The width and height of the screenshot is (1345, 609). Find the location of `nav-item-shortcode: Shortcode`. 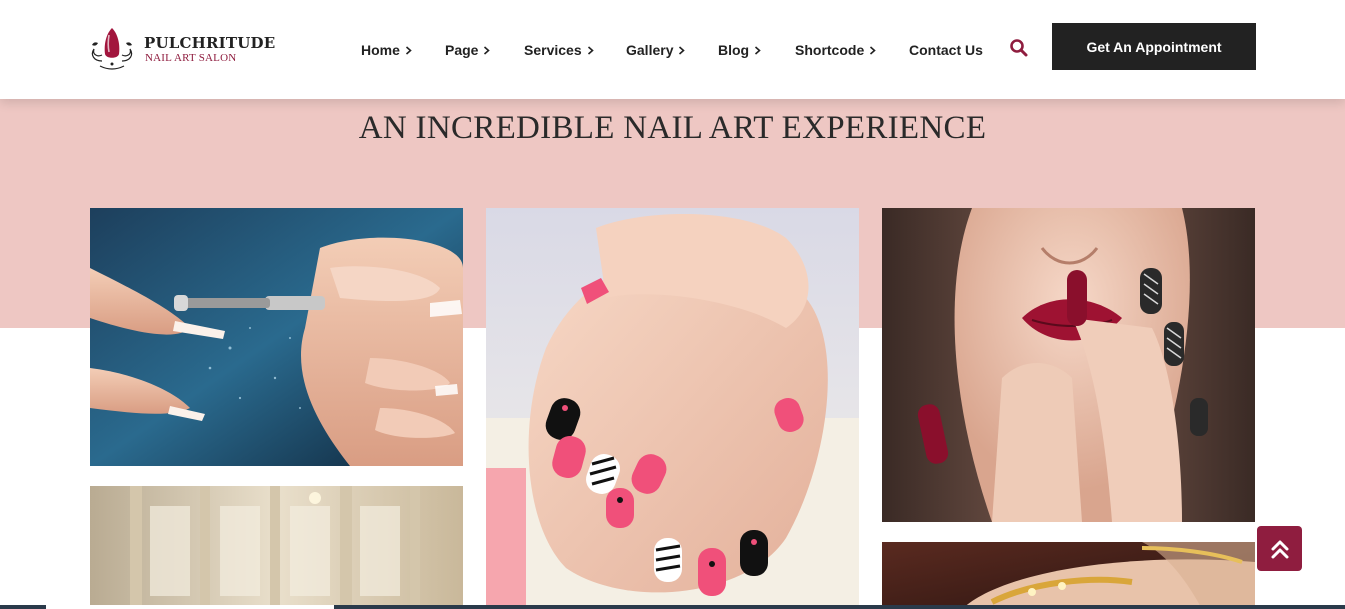

nav-item-shortcode: Shortcode is located at coordinates (835, 50).